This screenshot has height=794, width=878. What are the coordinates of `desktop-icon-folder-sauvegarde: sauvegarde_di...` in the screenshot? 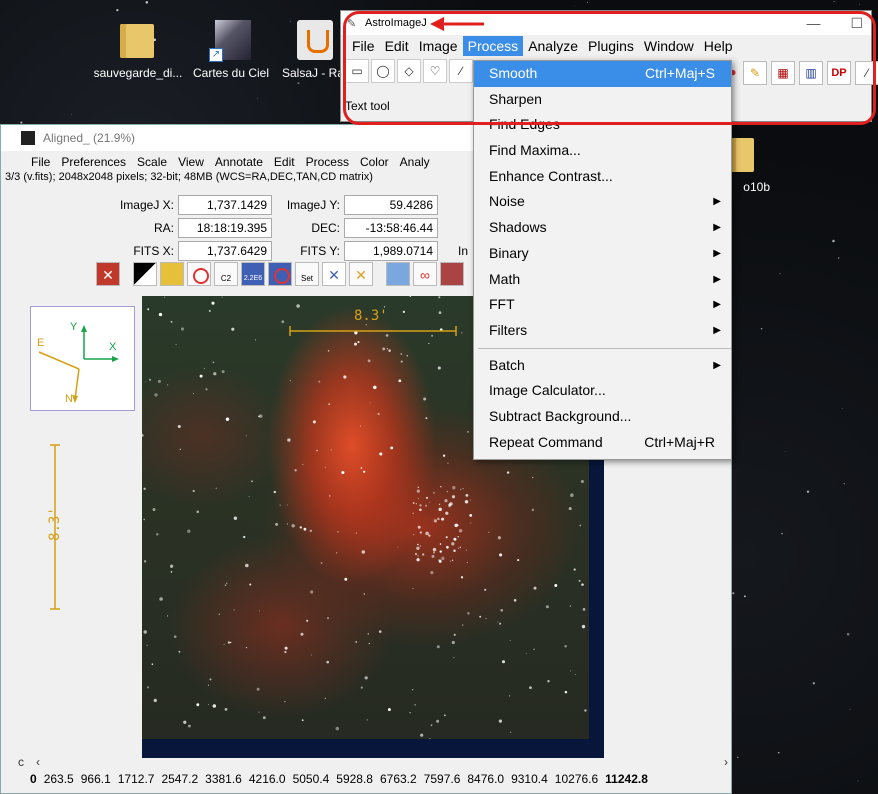 It's located at (138, 49).